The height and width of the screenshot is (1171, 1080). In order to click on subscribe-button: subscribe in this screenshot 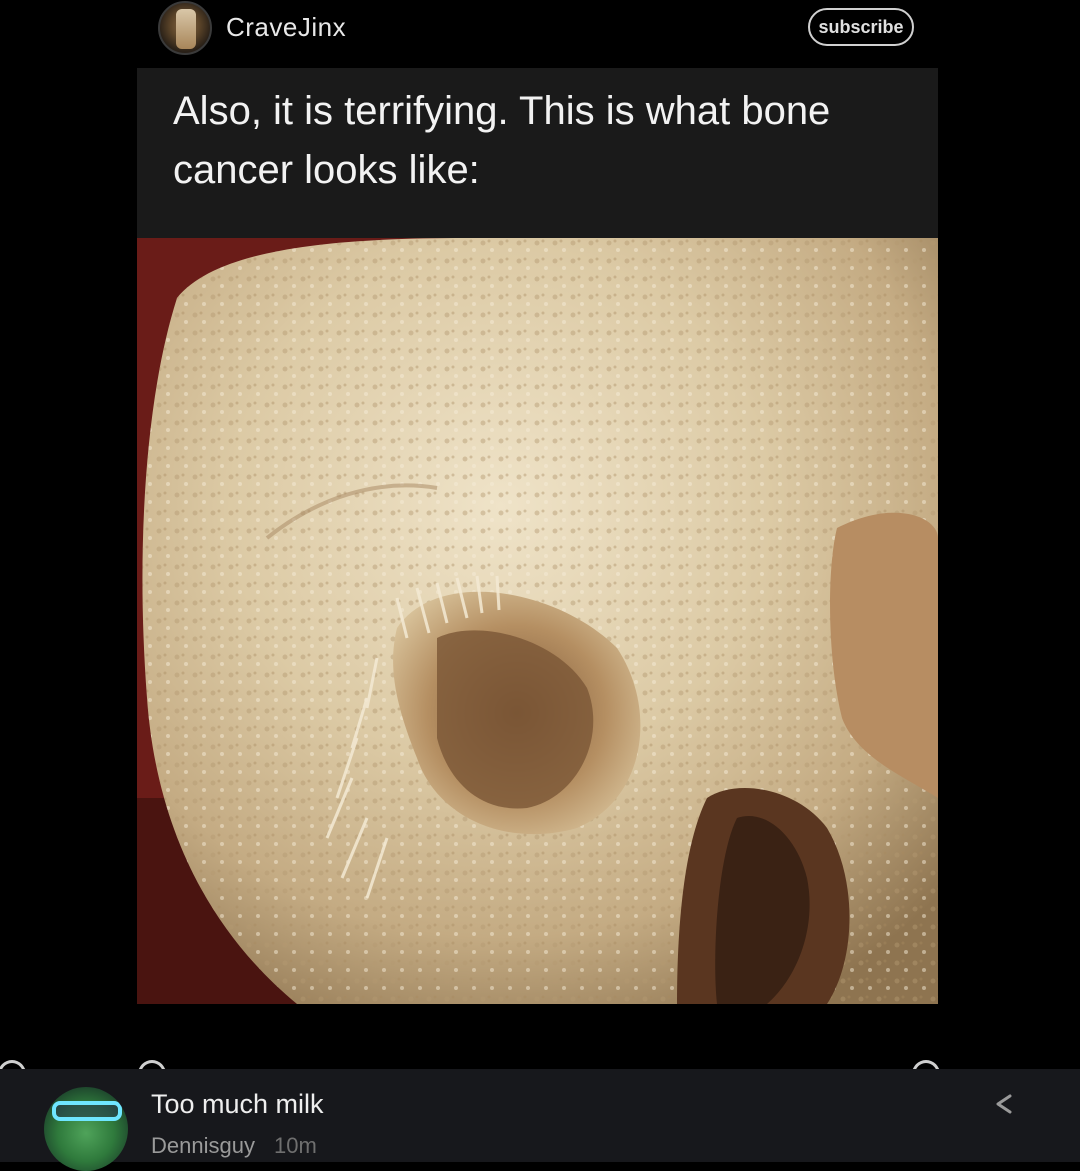, I will do `click(861, 27)`.